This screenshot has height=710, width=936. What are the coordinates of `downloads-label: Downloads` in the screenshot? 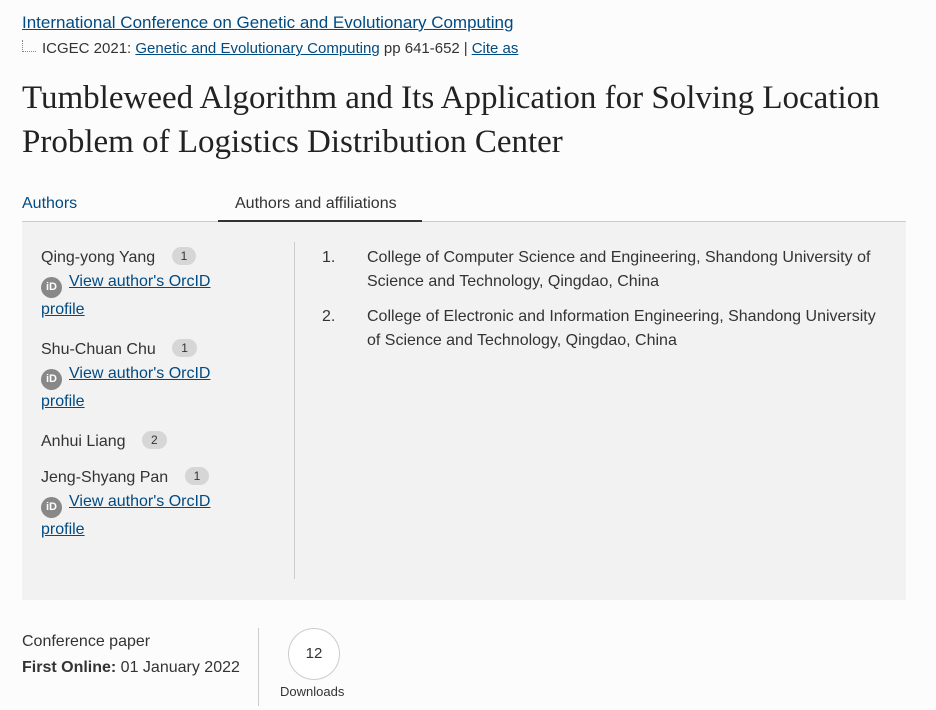 It's located at (312, 691).